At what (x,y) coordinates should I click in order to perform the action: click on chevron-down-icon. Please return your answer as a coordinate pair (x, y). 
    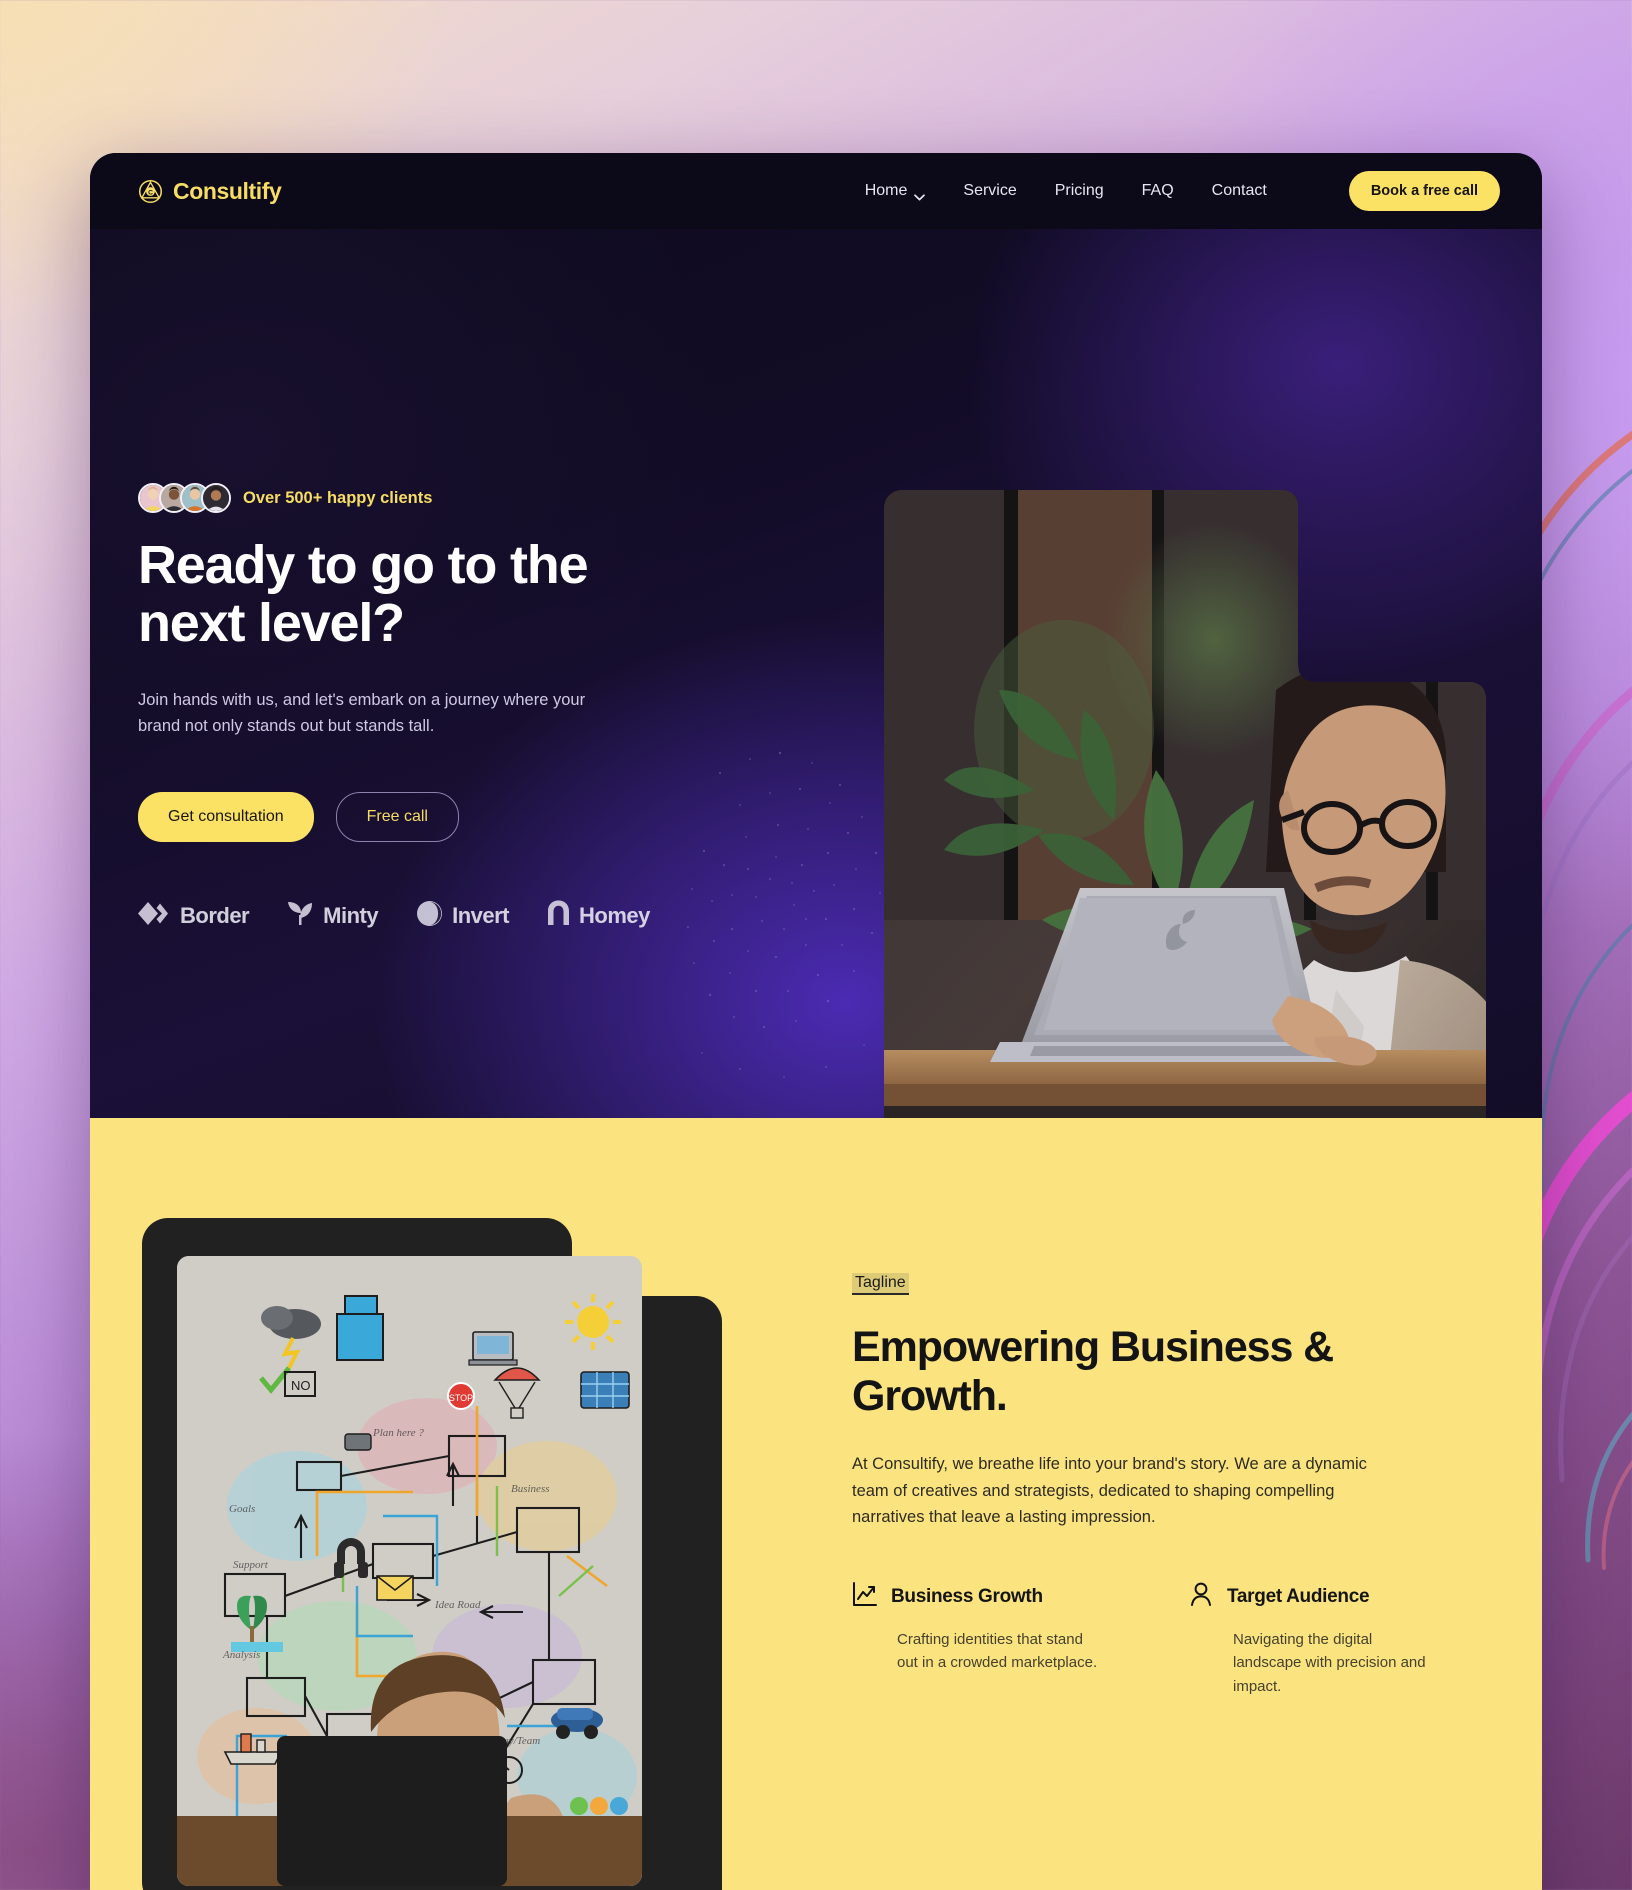
    Looking at the image, I should click on (920, 194).